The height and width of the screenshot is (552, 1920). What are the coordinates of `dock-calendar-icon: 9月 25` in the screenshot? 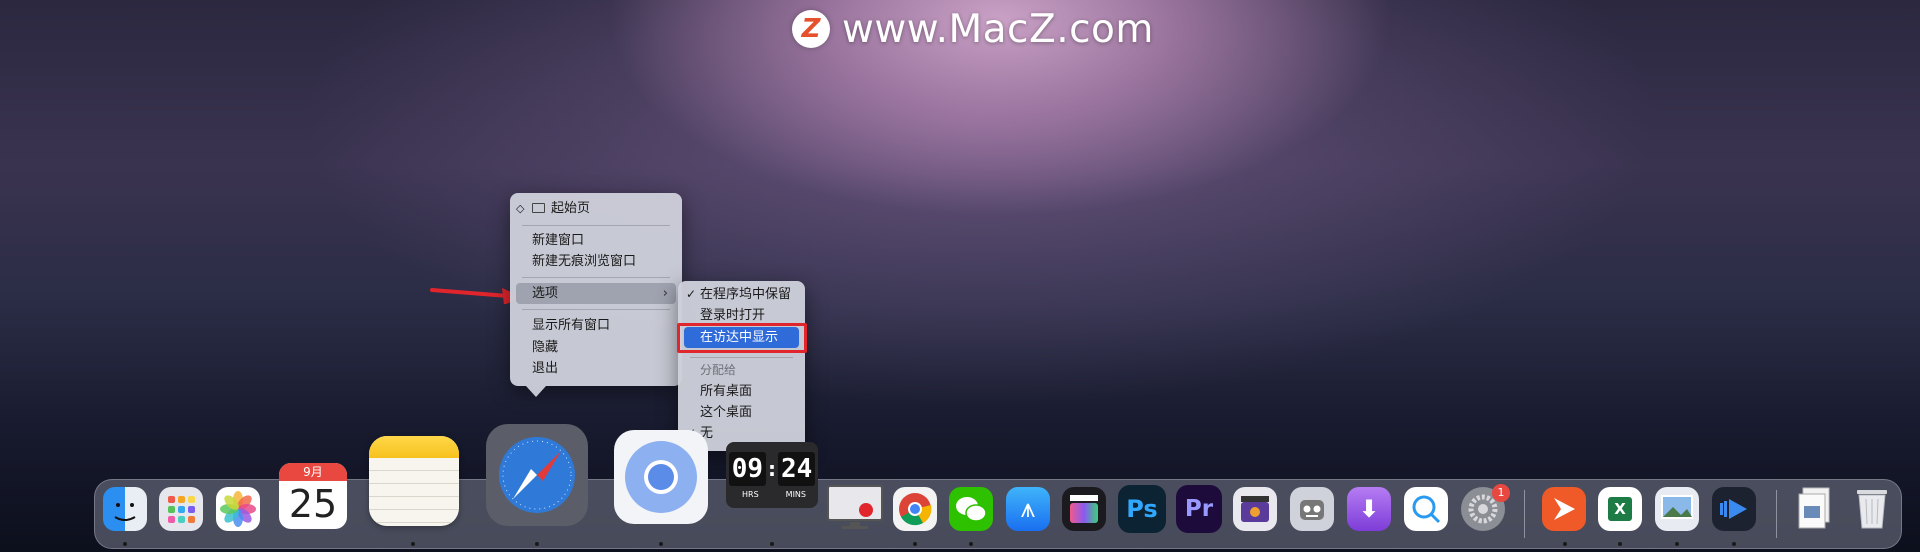 It's located at (313, 496).